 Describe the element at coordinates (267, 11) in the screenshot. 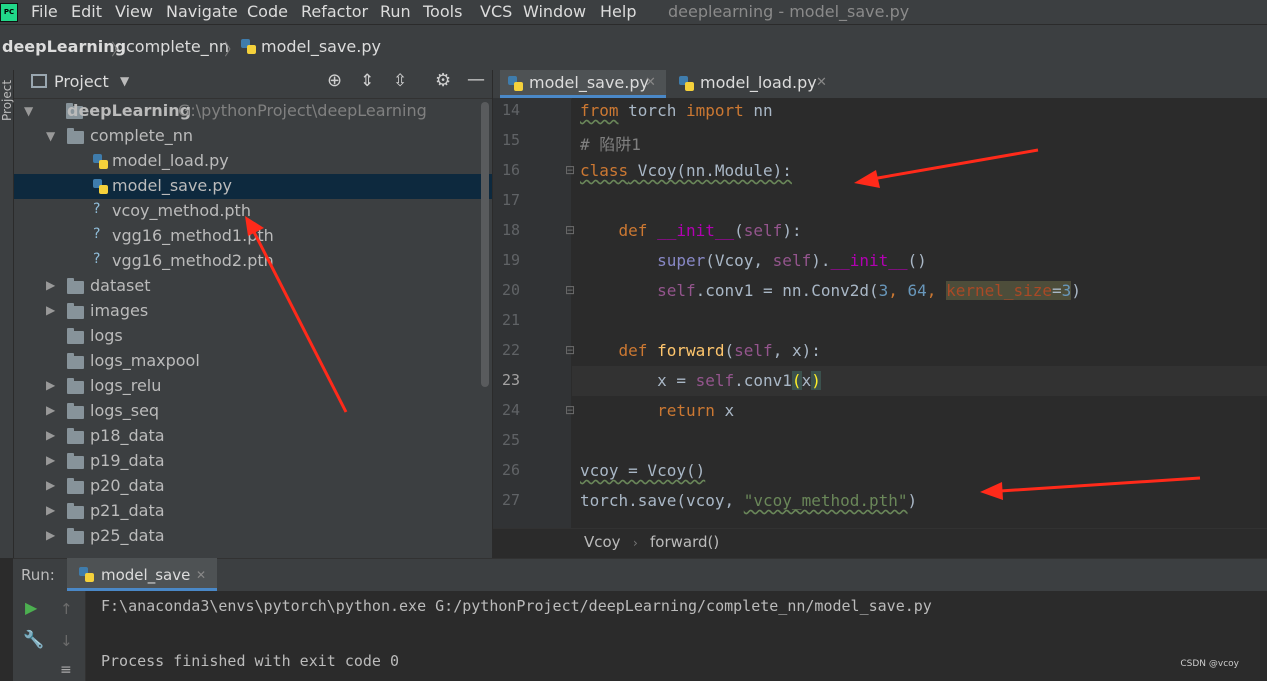

I see `menu-code: Code` at that location.